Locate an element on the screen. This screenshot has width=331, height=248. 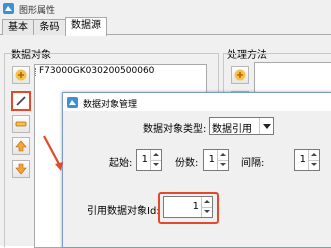
tree-guide is located at coordinates (36, 72).